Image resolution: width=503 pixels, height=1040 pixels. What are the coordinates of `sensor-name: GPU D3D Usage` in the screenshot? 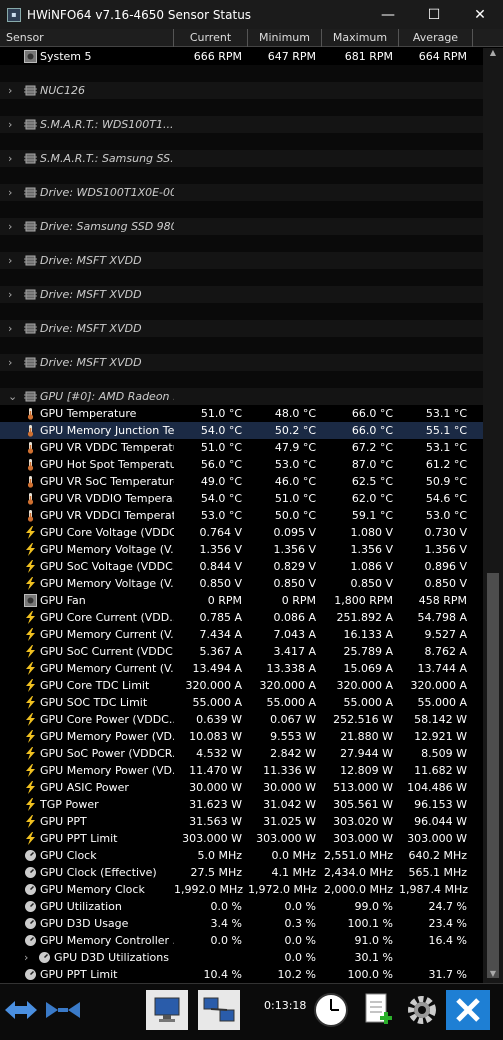 It's located at (84, 923).